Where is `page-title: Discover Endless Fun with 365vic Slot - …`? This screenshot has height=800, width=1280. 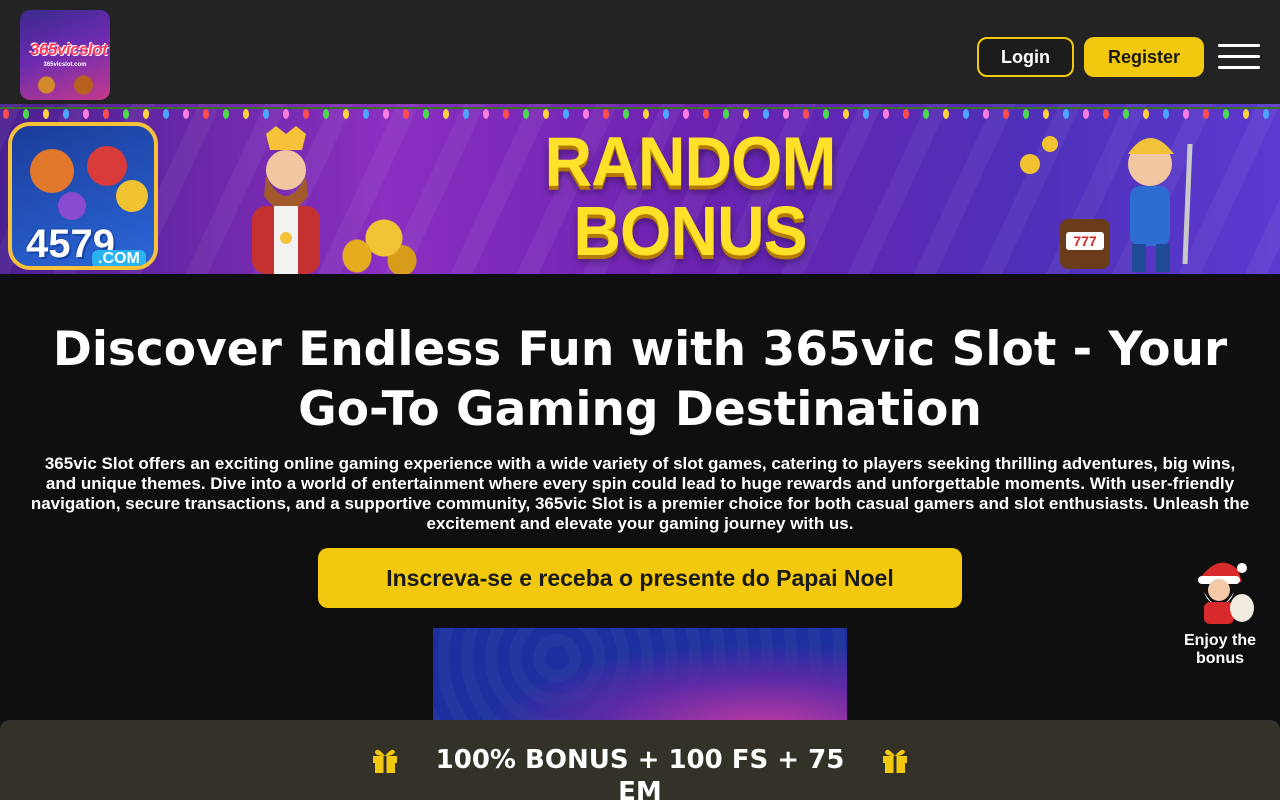 page-title: Discover Endless Fun with 365vic Slot - … is located at coordinates (640, 379).